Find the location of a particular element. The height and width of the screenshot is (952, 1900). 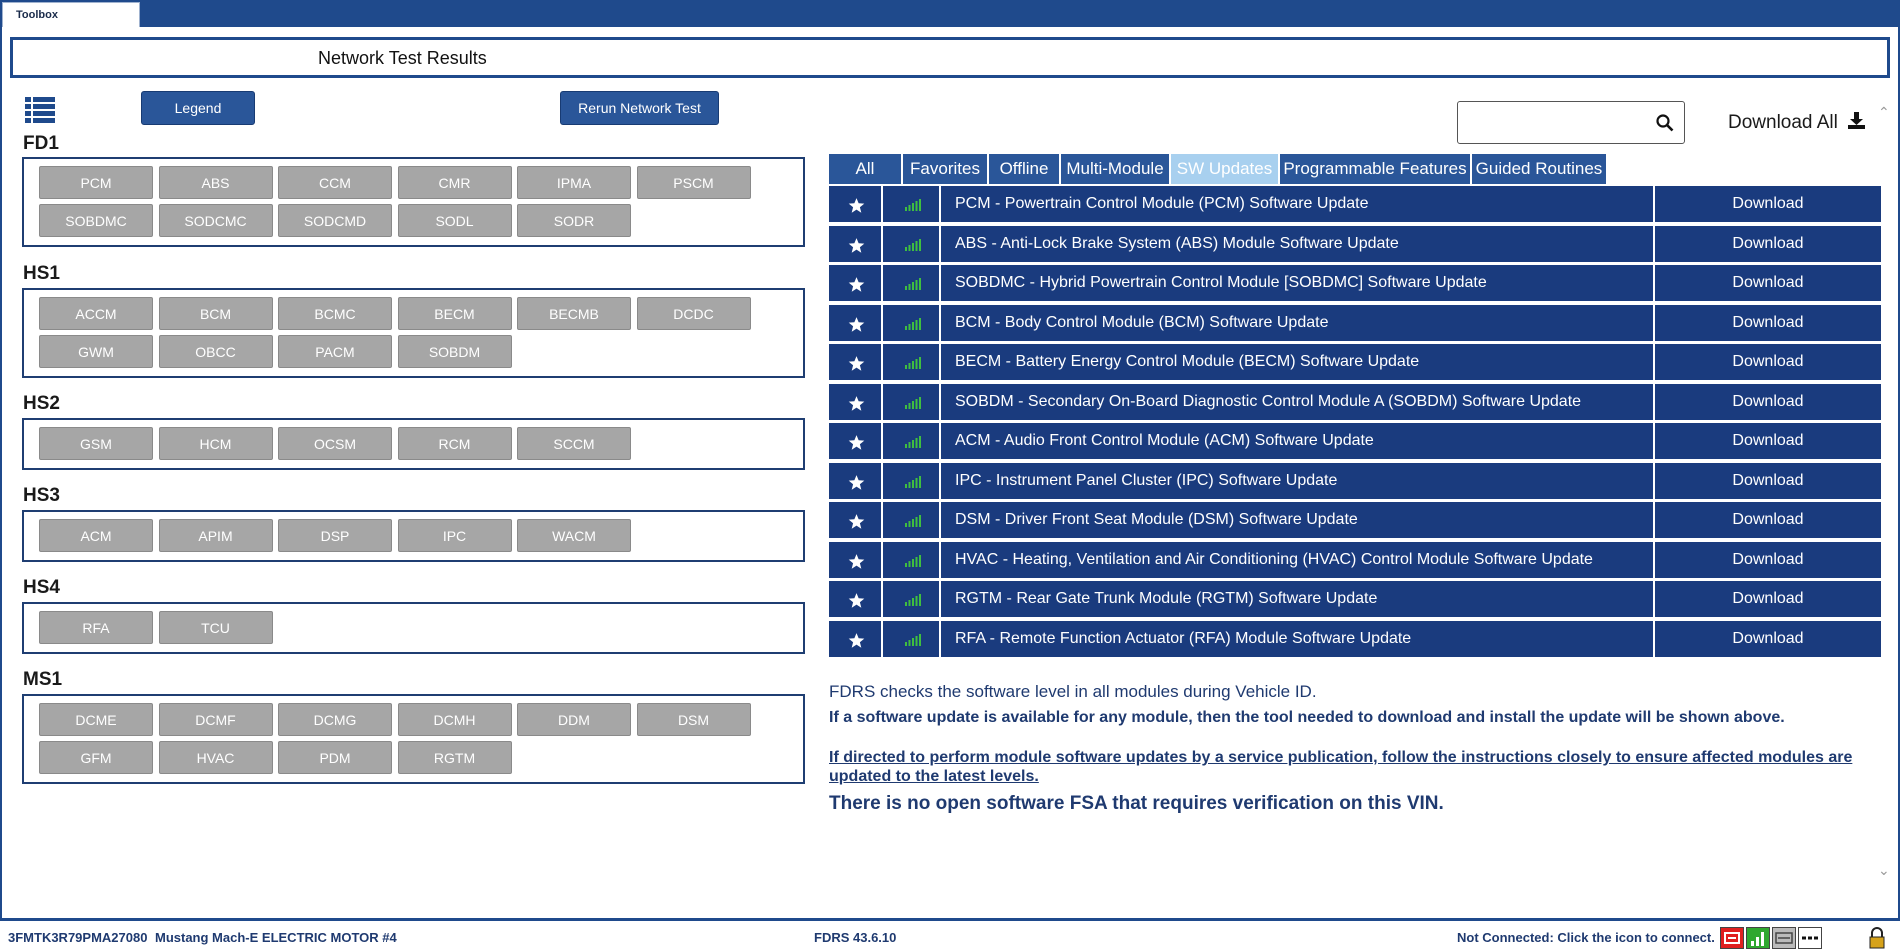

module-button-sodl: SODL is located at coordinates (454, 220).